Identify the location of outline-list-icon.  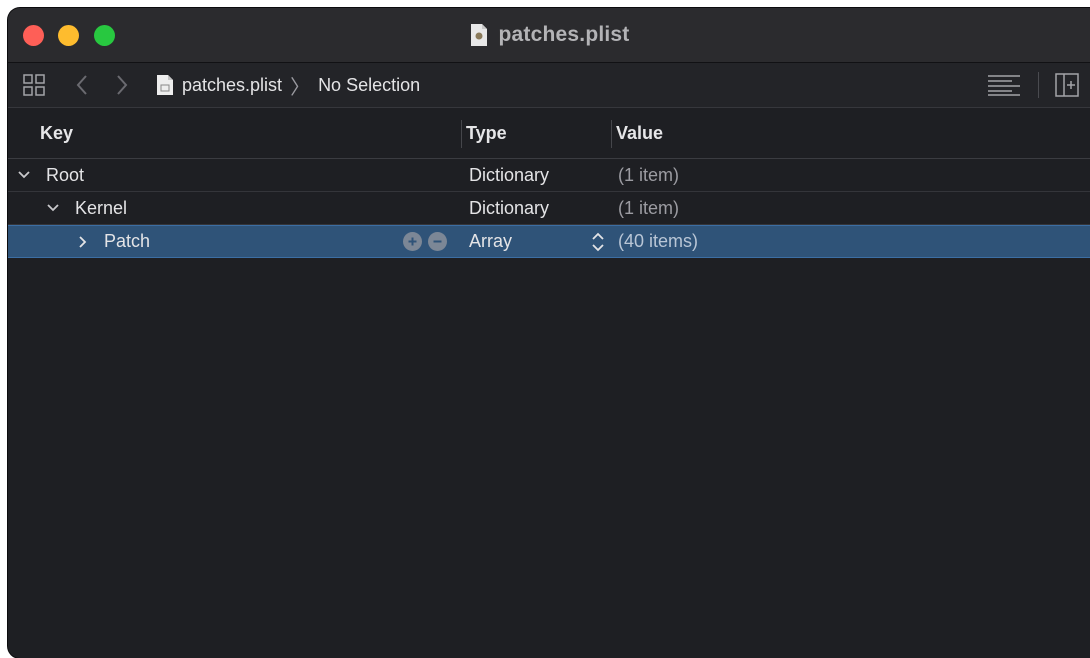
(1004, 85).